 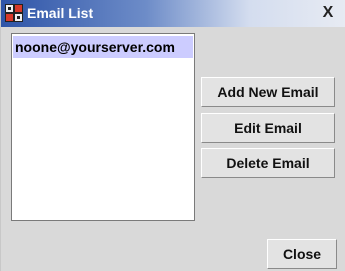 I want to click on delete-email-button: Delete Email, so click(x=268, y=163).